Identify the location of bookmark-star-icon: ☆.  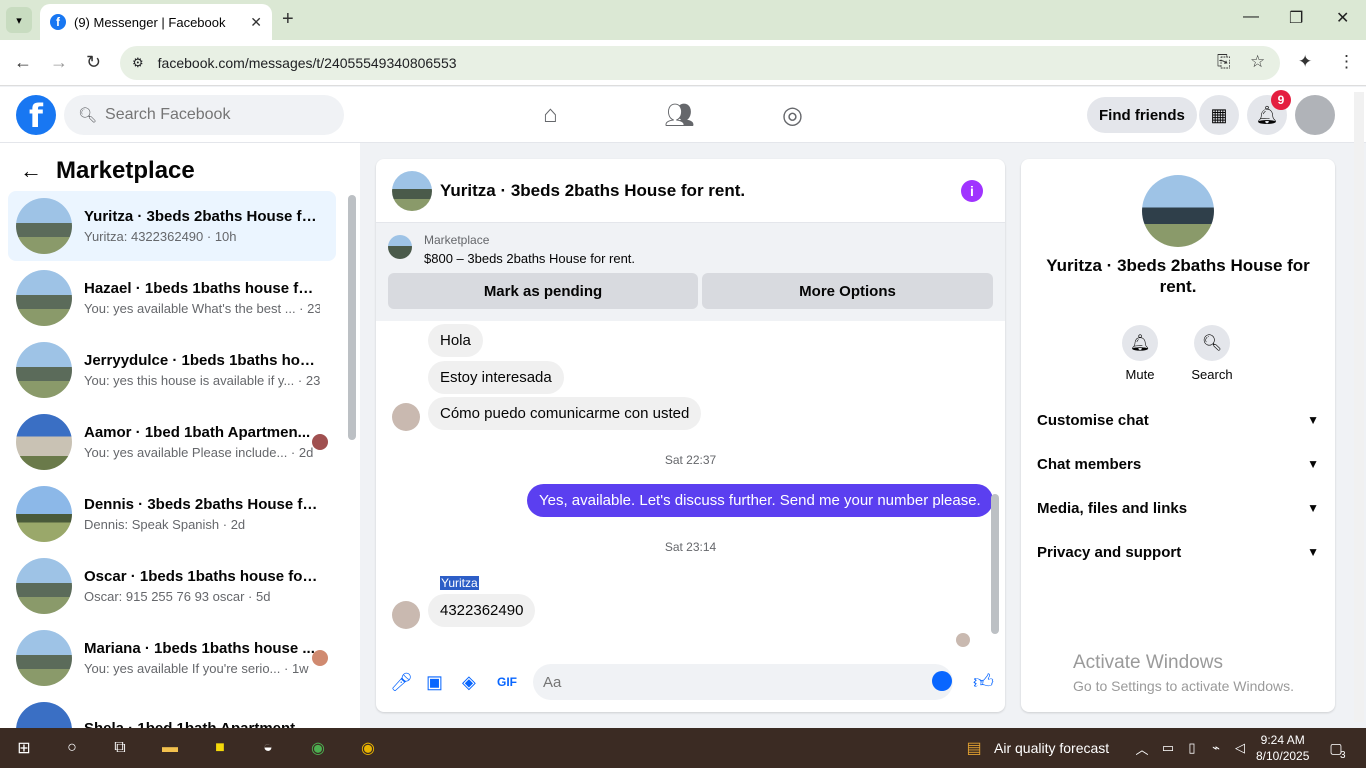
(1257, 62).